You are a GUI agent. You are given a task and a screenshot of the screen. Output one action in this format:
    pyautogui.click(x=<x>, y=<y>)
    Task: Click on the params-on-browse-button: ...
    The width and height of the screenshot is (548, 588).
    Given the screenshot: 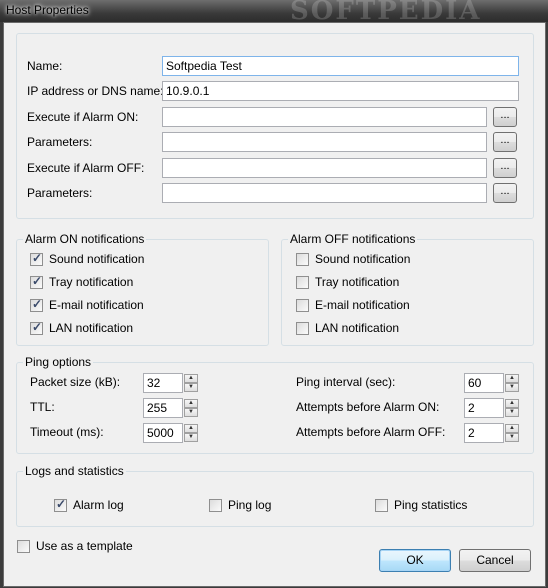 What is the action you would take?
    pyautogui.click(x=505, y=142)
    